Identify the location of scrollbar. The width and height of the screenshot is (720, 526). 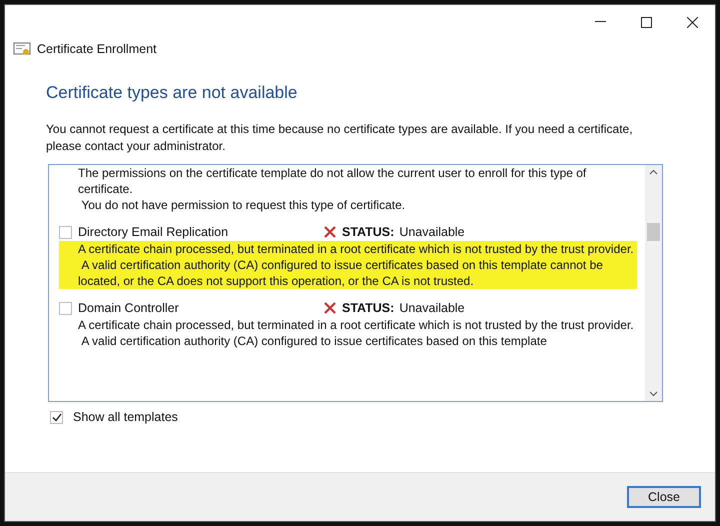
(653, 283).